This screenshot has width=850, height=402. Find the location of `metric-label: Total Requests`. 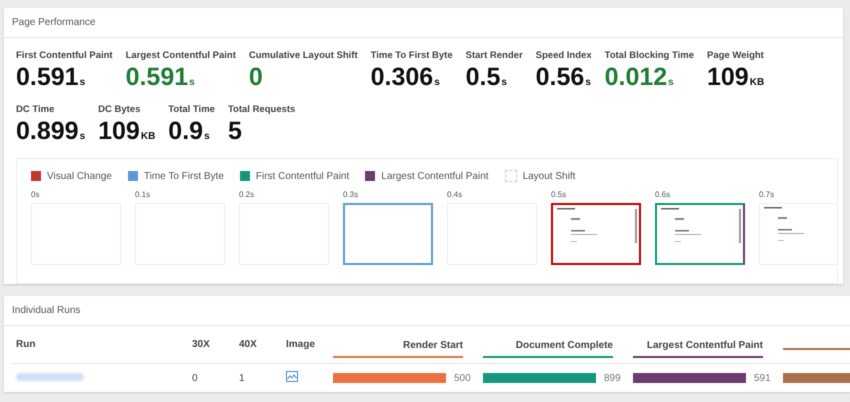

metric-label: Total Requests is located at coordinates (262, 110).